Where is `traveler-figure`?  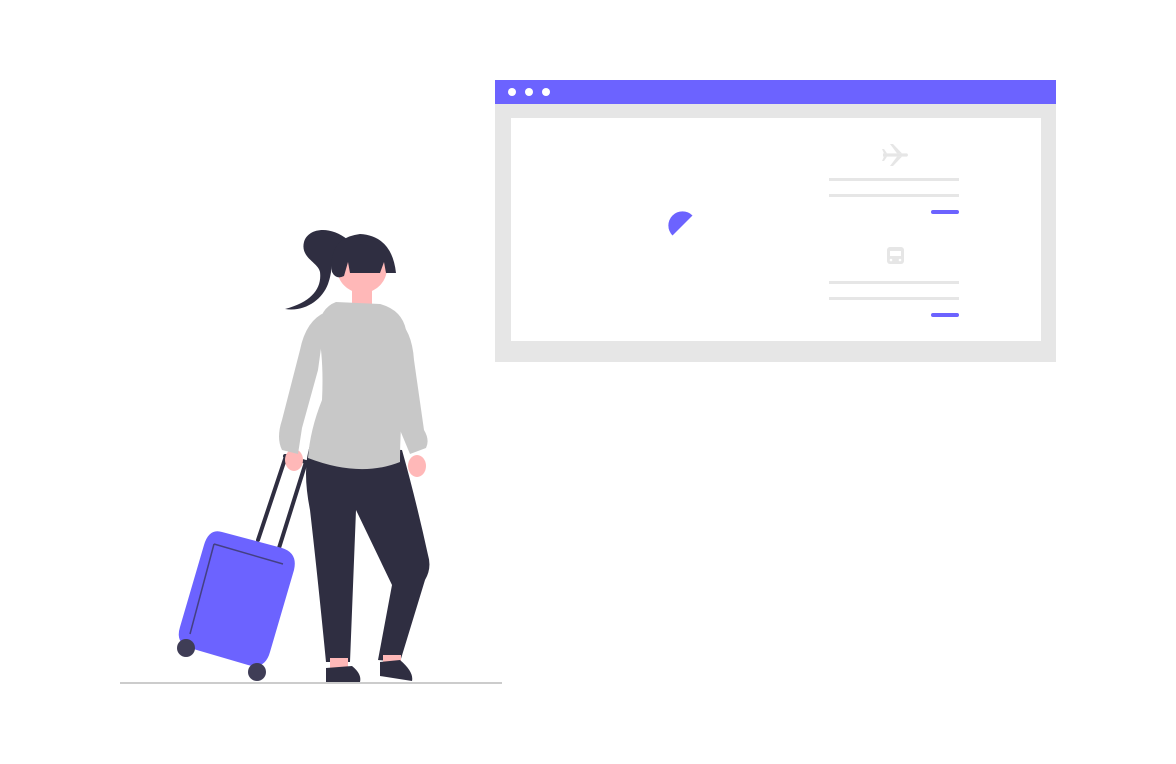
traveler-figure is located at coordinates (303, 456).